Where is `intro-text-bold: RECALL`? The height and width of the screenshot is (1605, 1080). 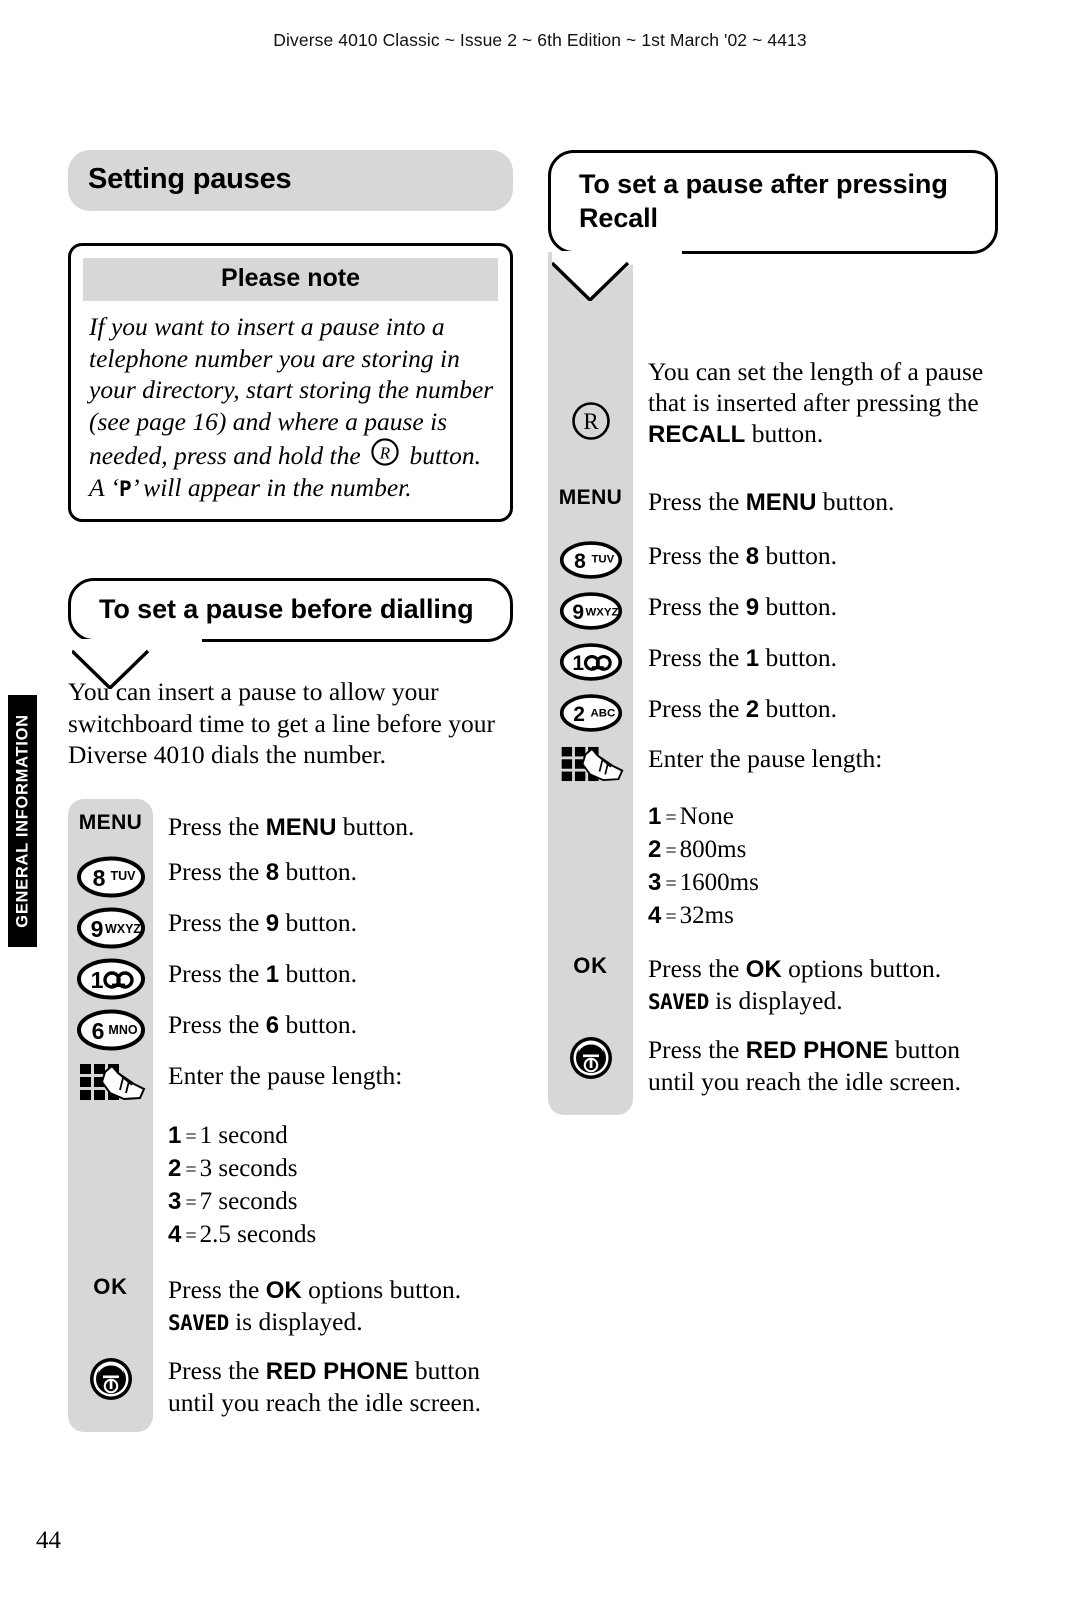 intro-text-bold: RECALL is located at coordinates (697, 434).